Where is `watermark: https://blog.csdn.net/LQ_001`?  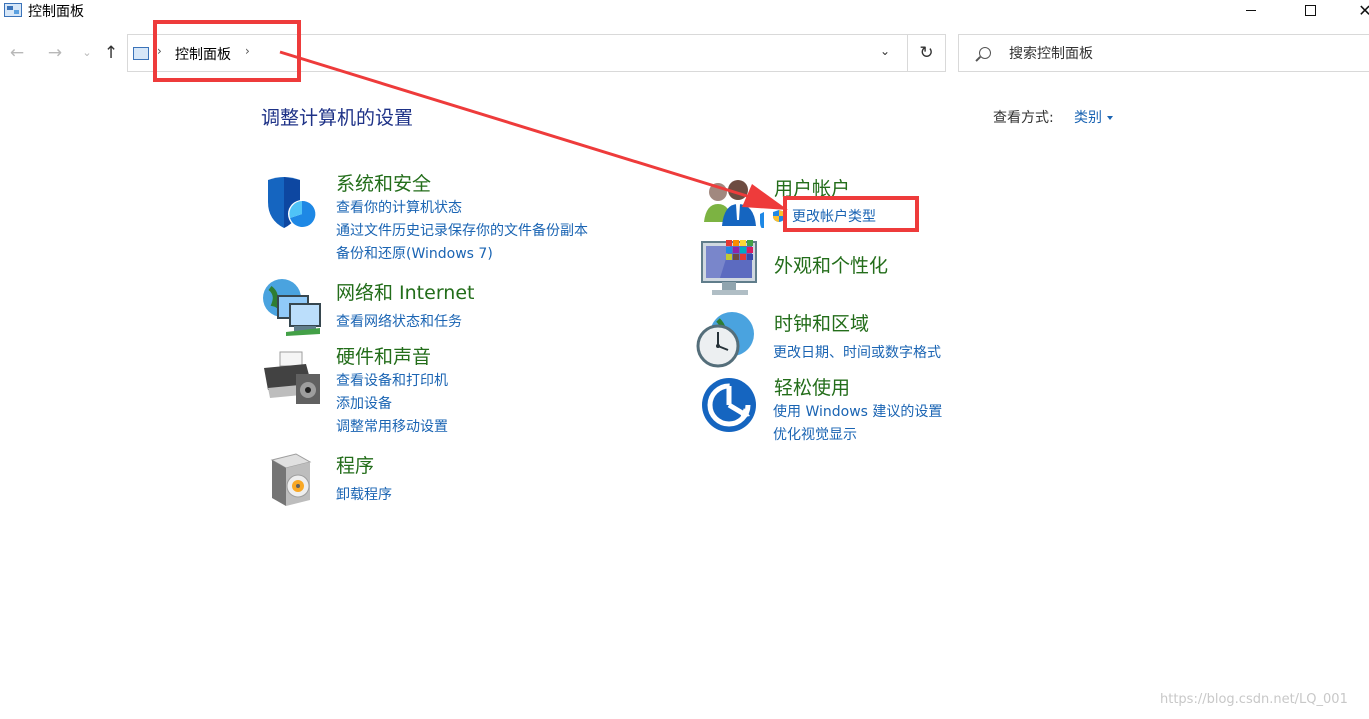
watermark: https://blog.csdn.net/LQ_001 is located at coordinates (1254, 699).